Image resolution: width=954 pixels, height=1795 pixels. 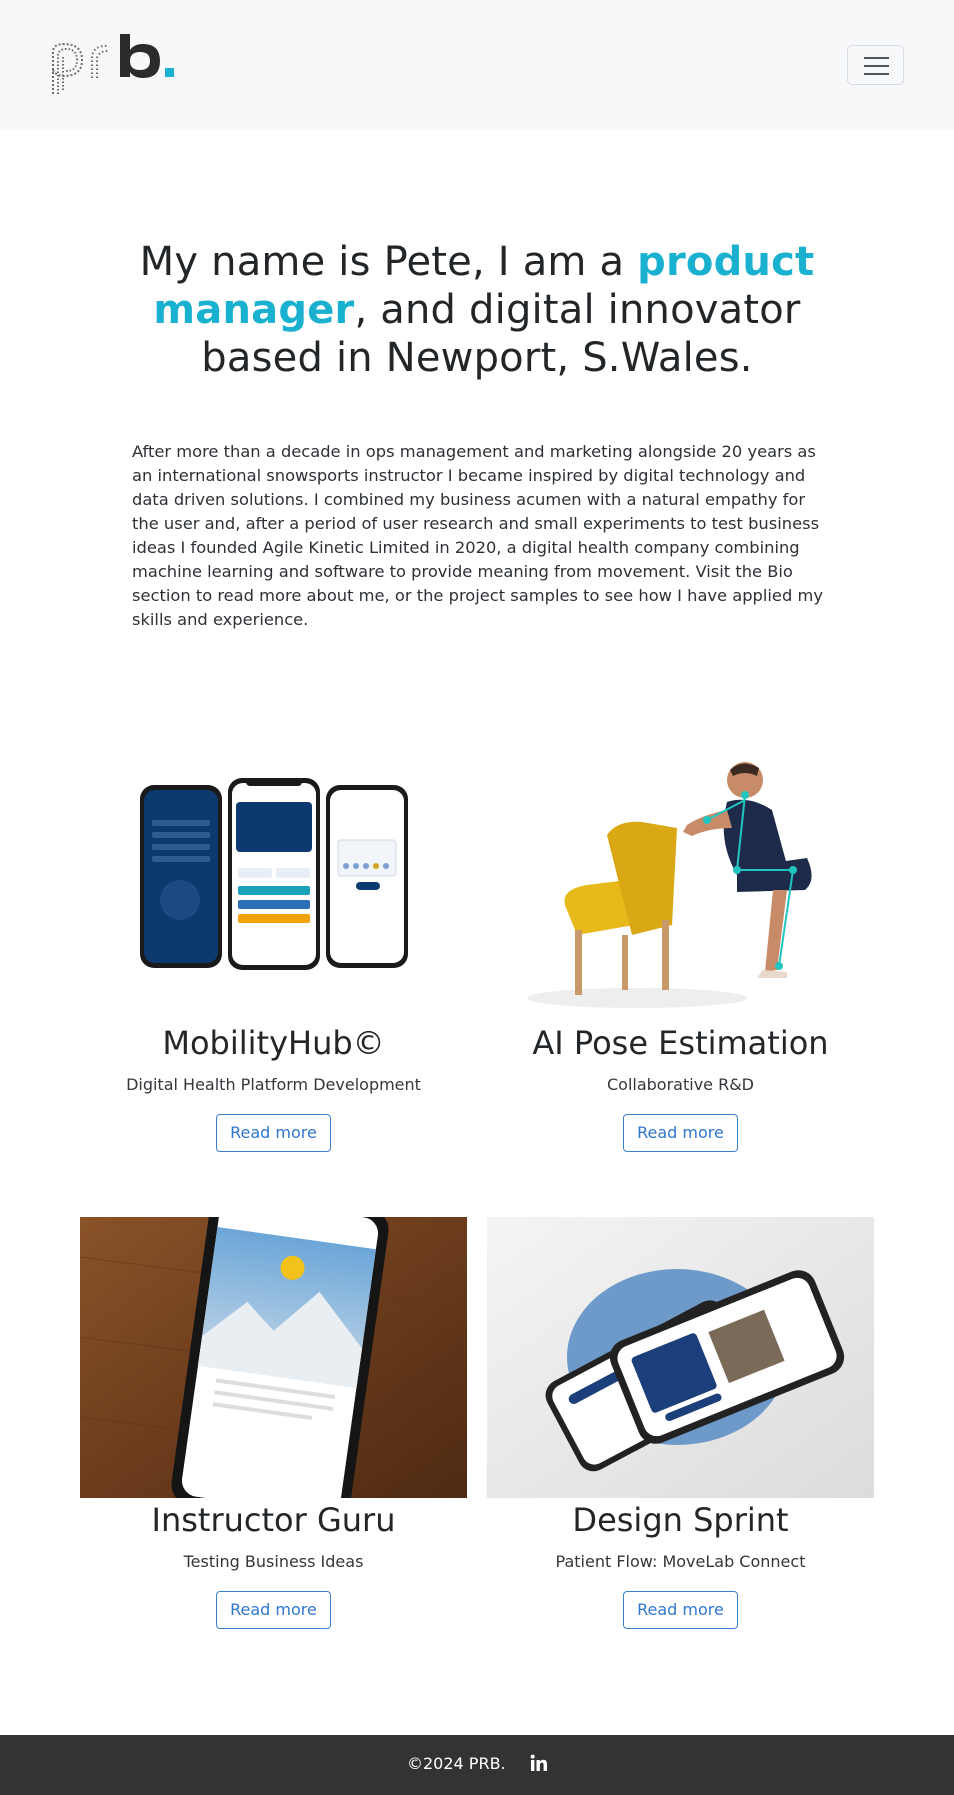 I want to click on phone-on-wood-table, so click(x=273, y=1357).